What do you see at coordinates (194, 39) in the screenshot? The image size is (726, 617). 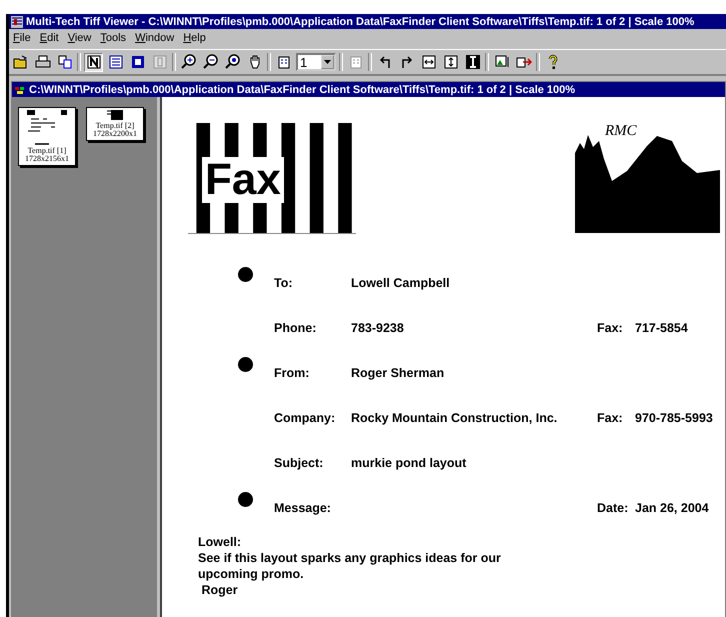 I see `menu-item: Help` at bounding box center [194, 39].